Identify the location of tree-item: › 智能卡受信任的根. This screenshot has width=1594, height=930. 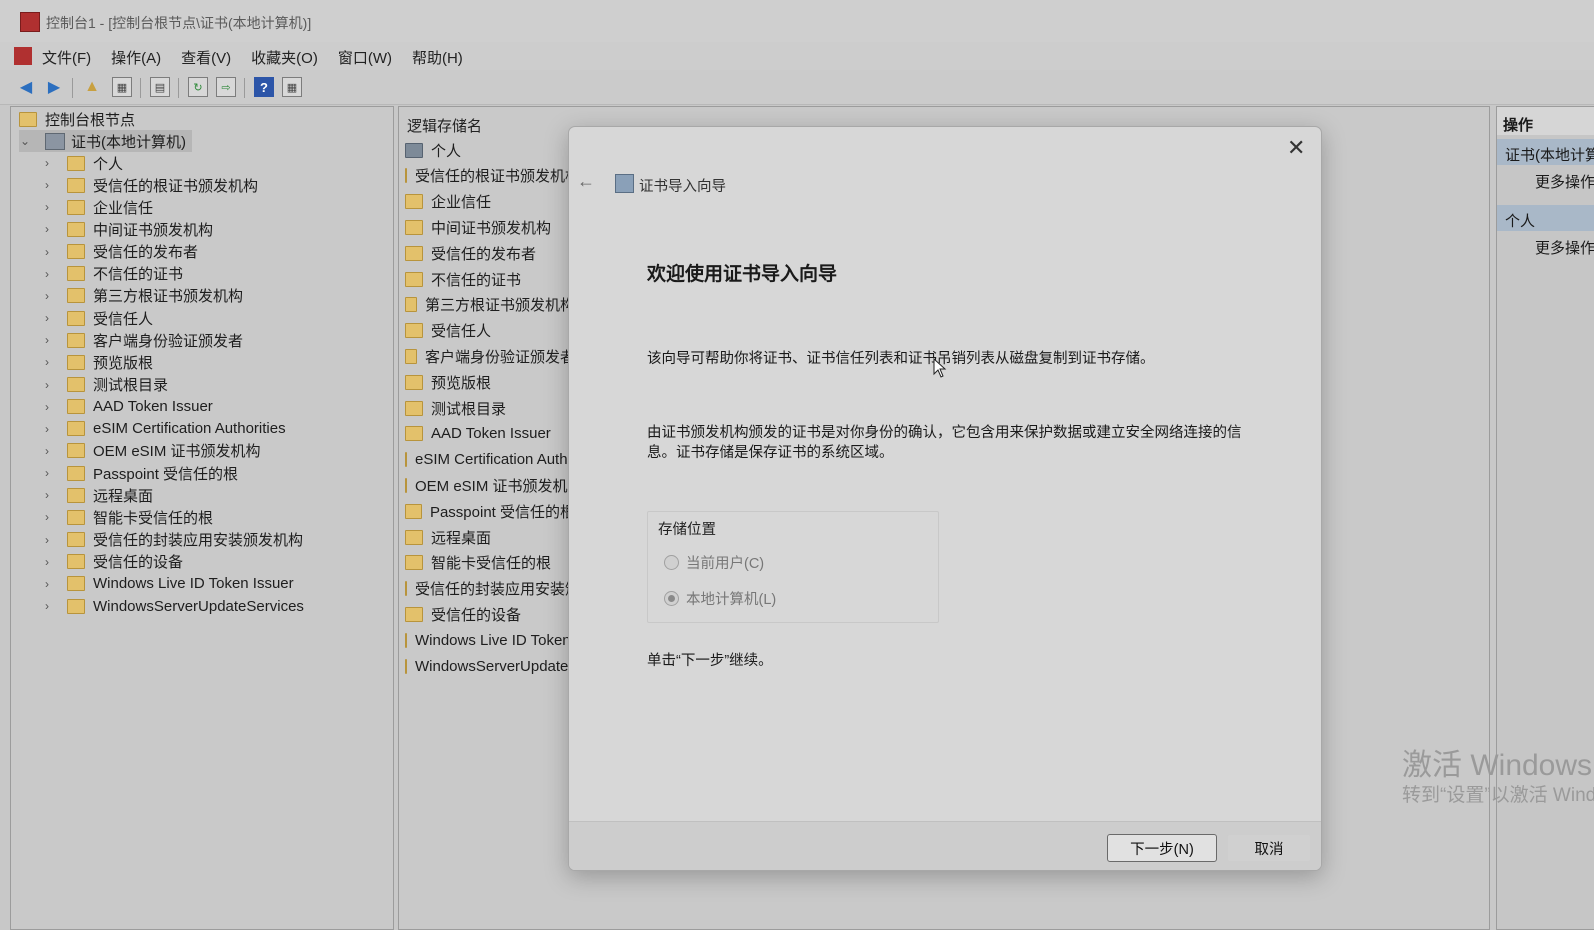
(127, 517).